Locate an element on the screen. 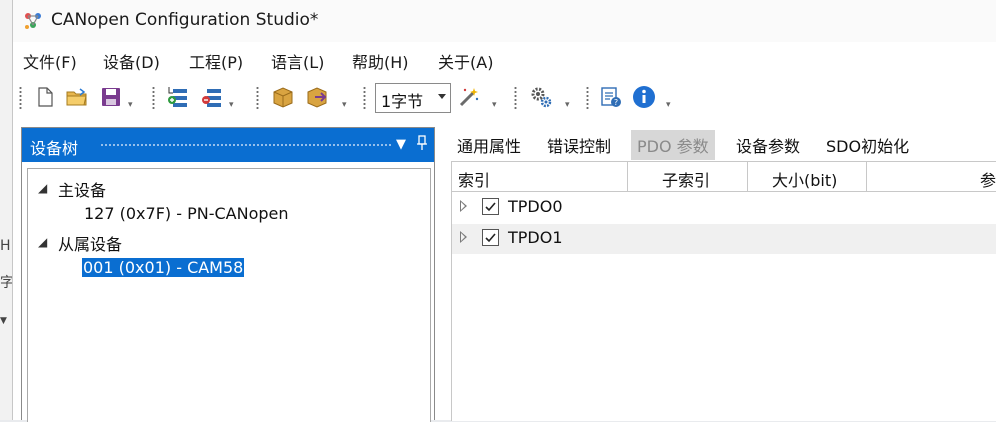 This screenshot has height=422, width=996. open-folder-icon is located at coordinates (77, 97).